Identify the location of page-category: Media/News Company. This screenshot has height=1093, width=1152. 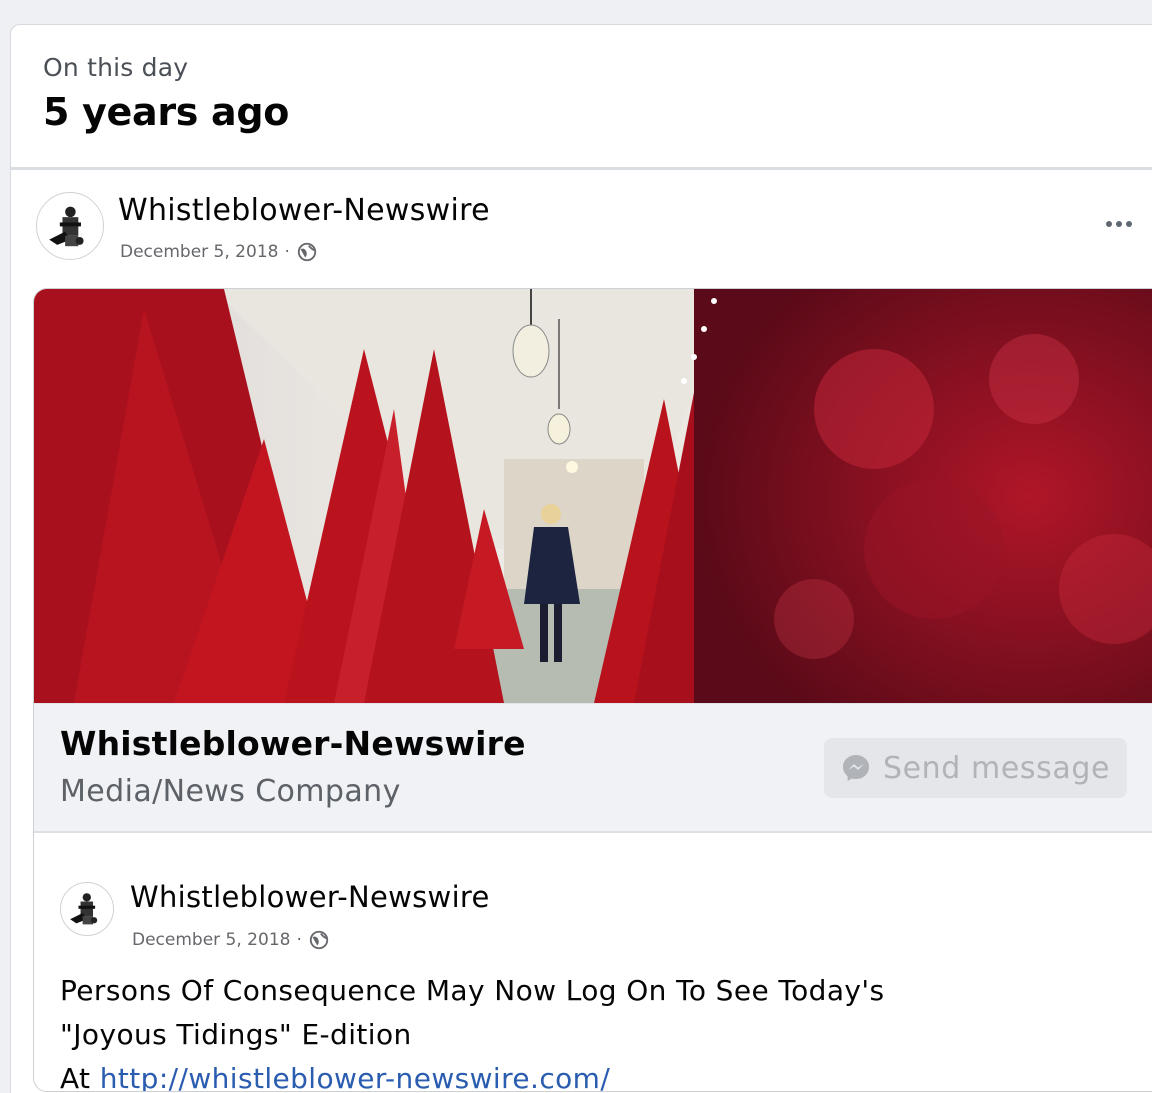
(230, 791).